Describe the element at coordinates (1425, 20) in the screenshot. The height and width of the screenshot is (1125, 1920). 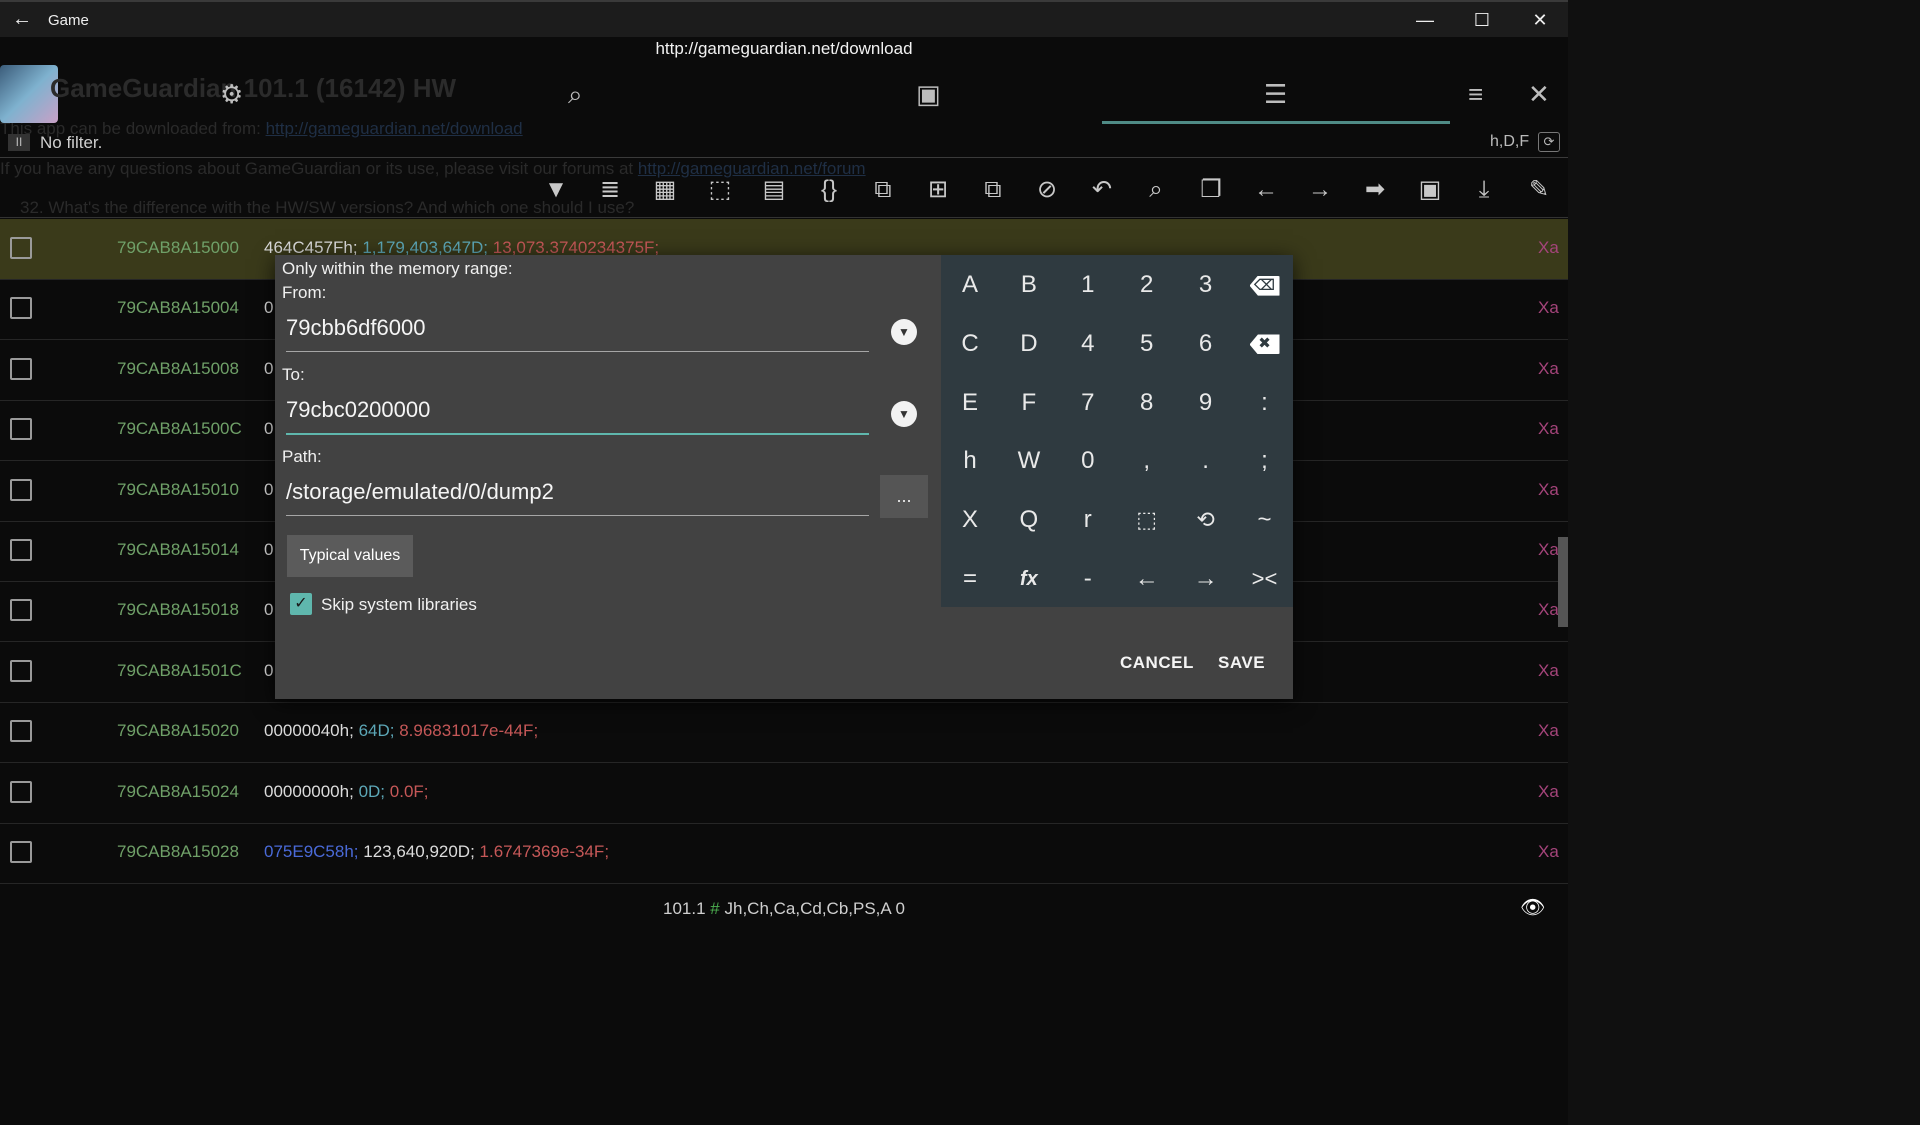
I see `minimize-button: —` at that location.